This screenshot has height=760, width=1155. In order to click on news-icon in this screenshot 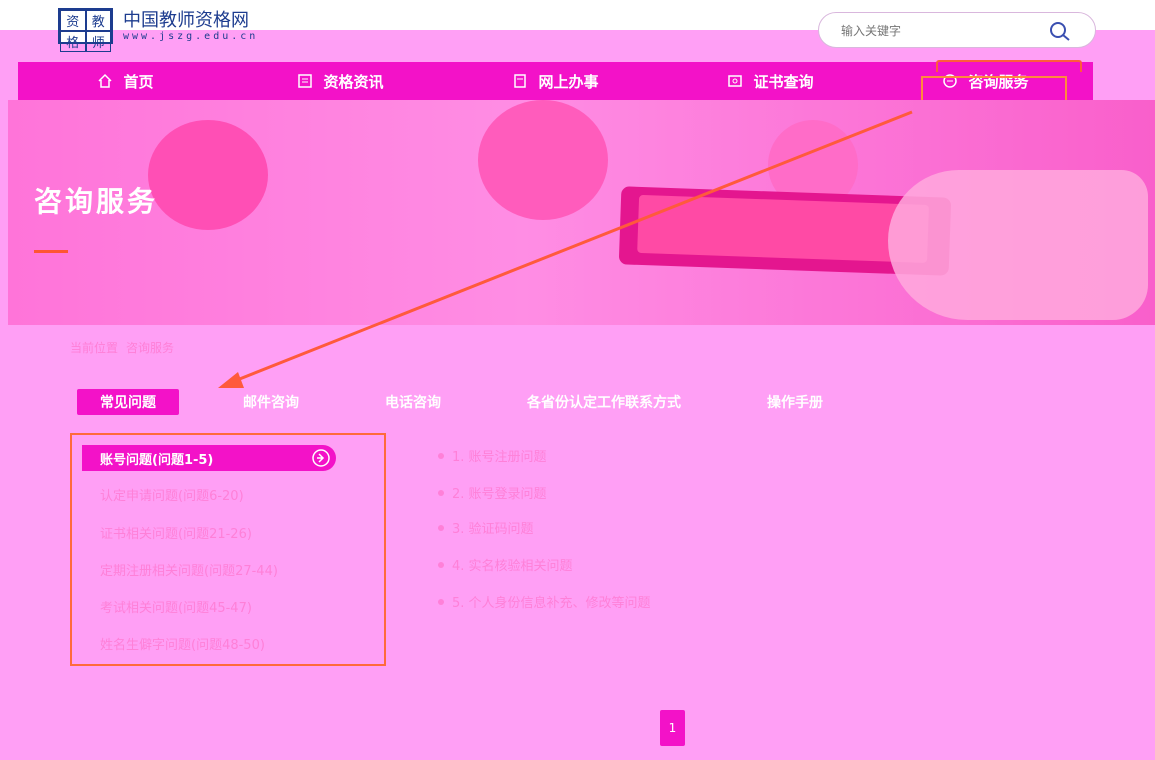, I will do `click(305, 81)`.